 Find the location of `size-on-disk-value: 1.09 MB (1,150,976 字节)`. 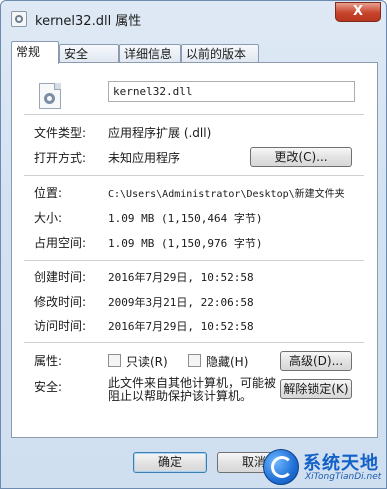

size-on-disk-value: 1.09 MB (1,150,976 字节) is located at coordinates (185, 243).